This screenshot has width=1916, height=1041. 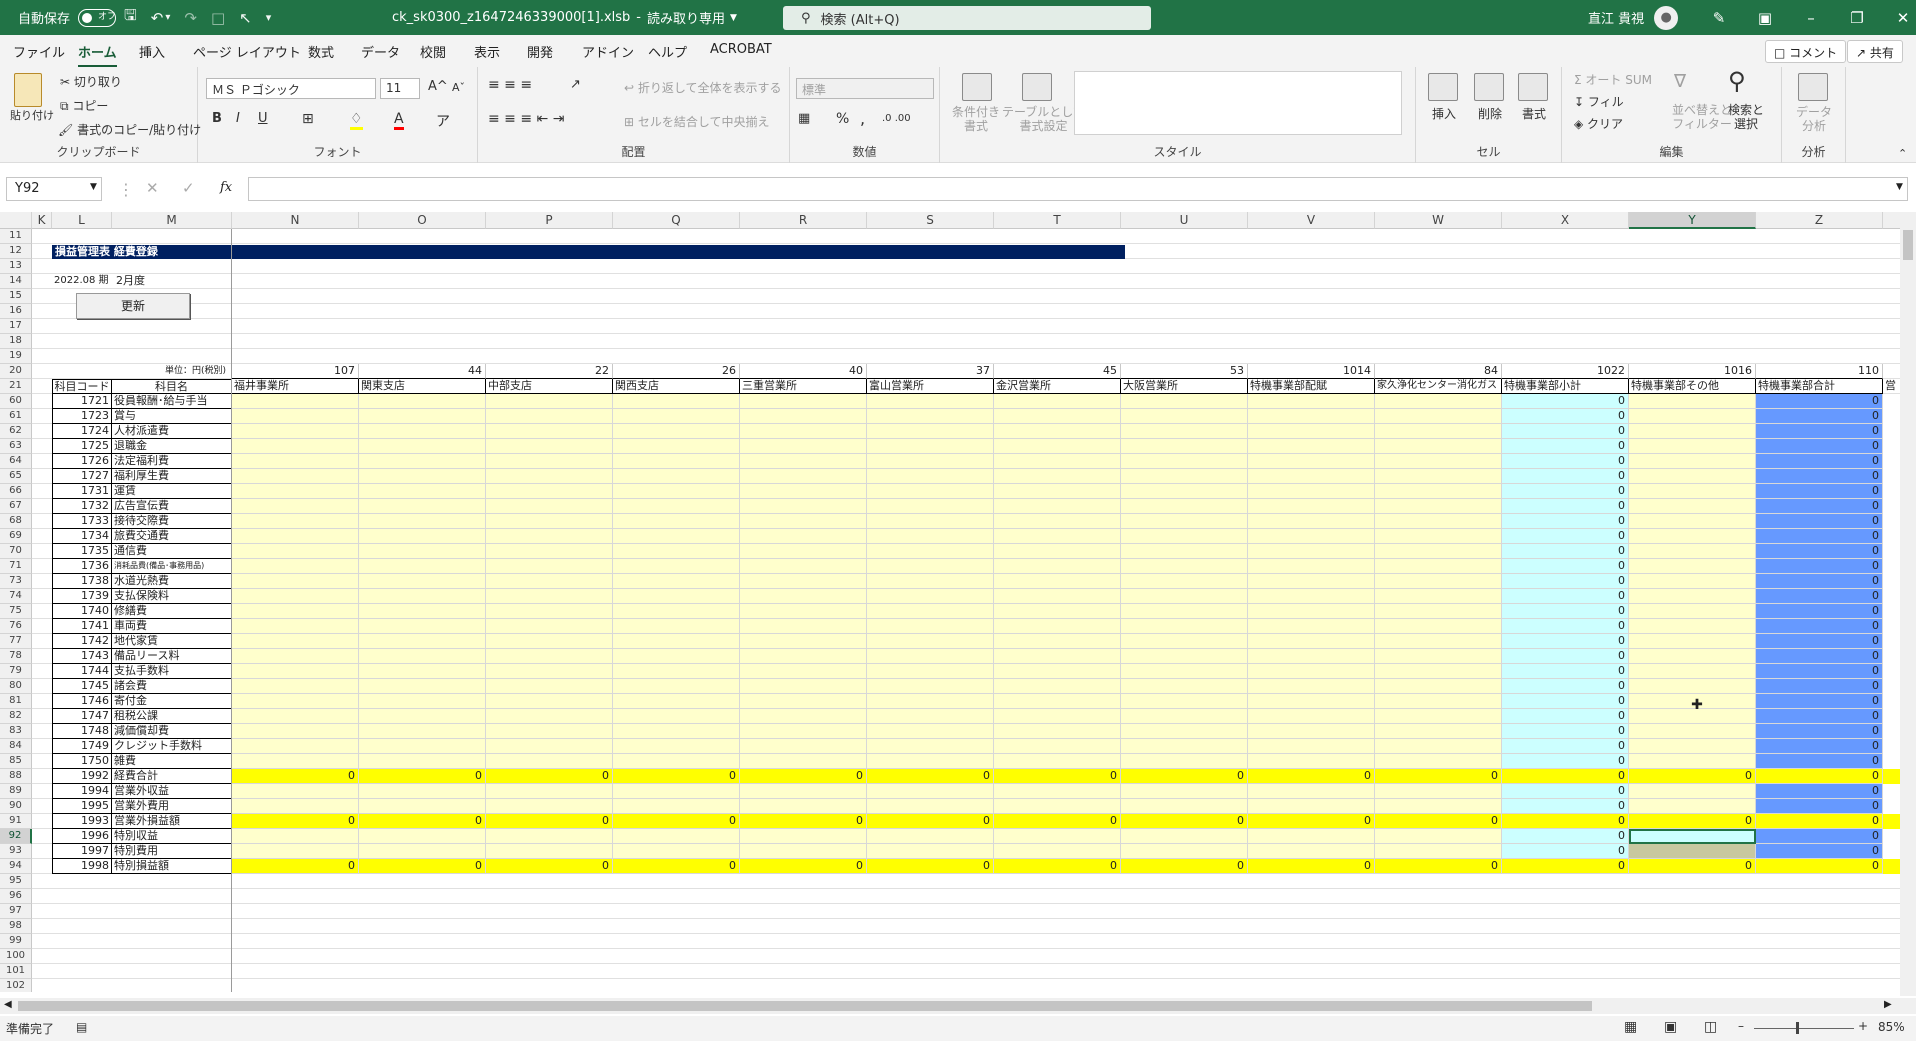 I want to click on align-left-icon: ≡ ≡ ≡ ⇤ ⇥, so click(x=526, y=119).